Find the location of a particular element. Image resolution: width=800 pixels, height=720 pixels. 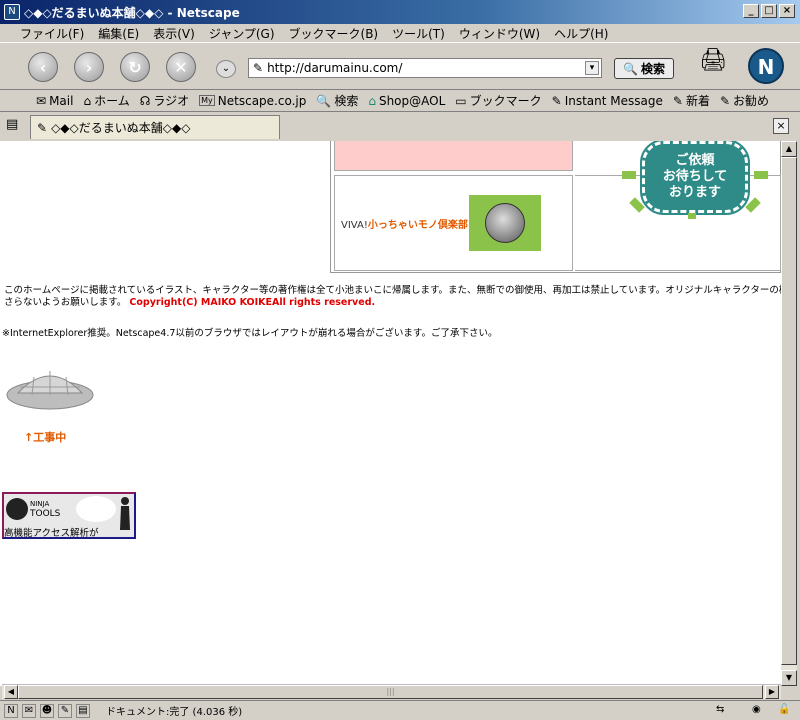

online-status-icon: ⇆ is located at coordinates (720, 709).